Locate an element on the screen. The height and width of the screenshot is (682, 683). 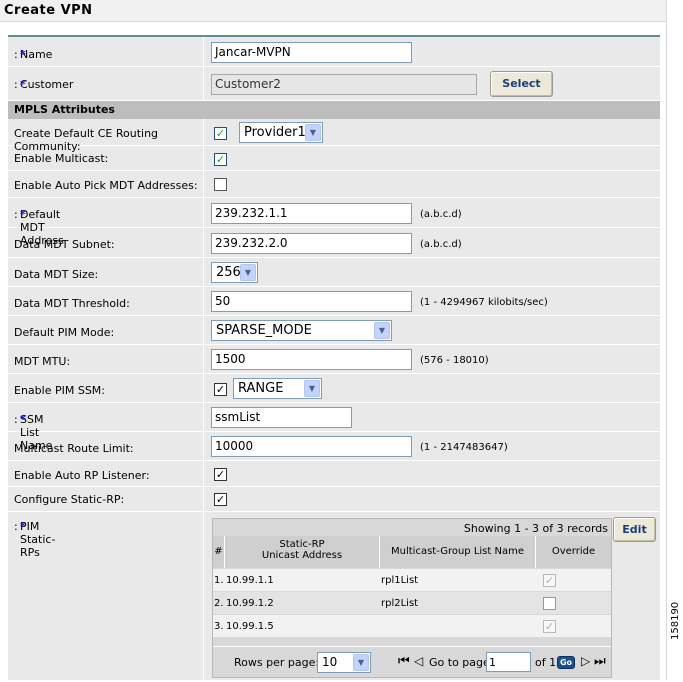
row-address: 10.99.1.1 is located at coordinates (250, 580).